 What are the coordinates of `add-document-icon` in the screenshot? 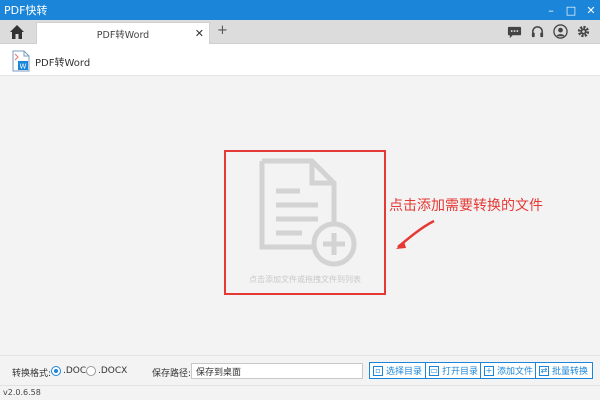 It's located at (311, 212).